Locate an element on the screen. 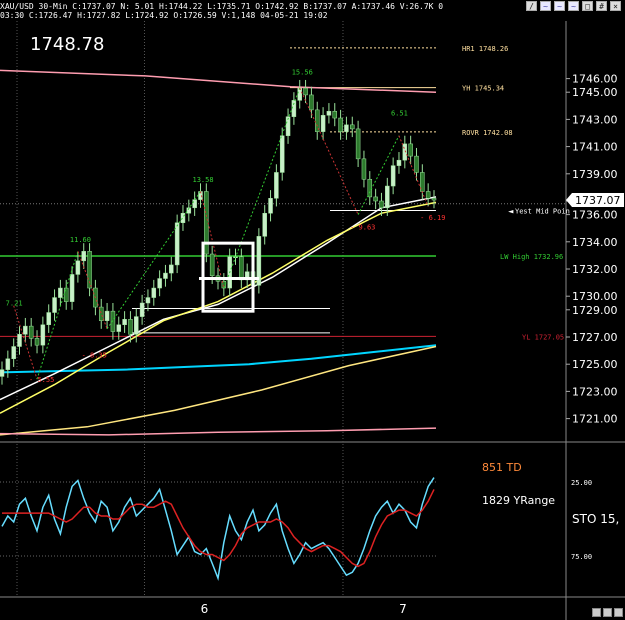 The image size is (625, 620). y-tick-label: 1734.00 is located at coordinates (595, 242).